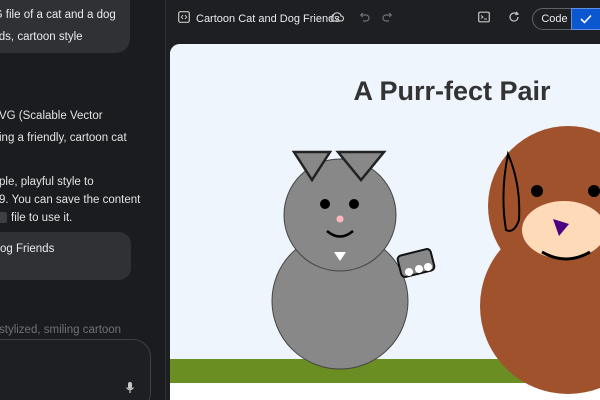 The image size is (600, 400). I want to click on response-line: ing a friendly, cartoon cat, so click(63, 138).